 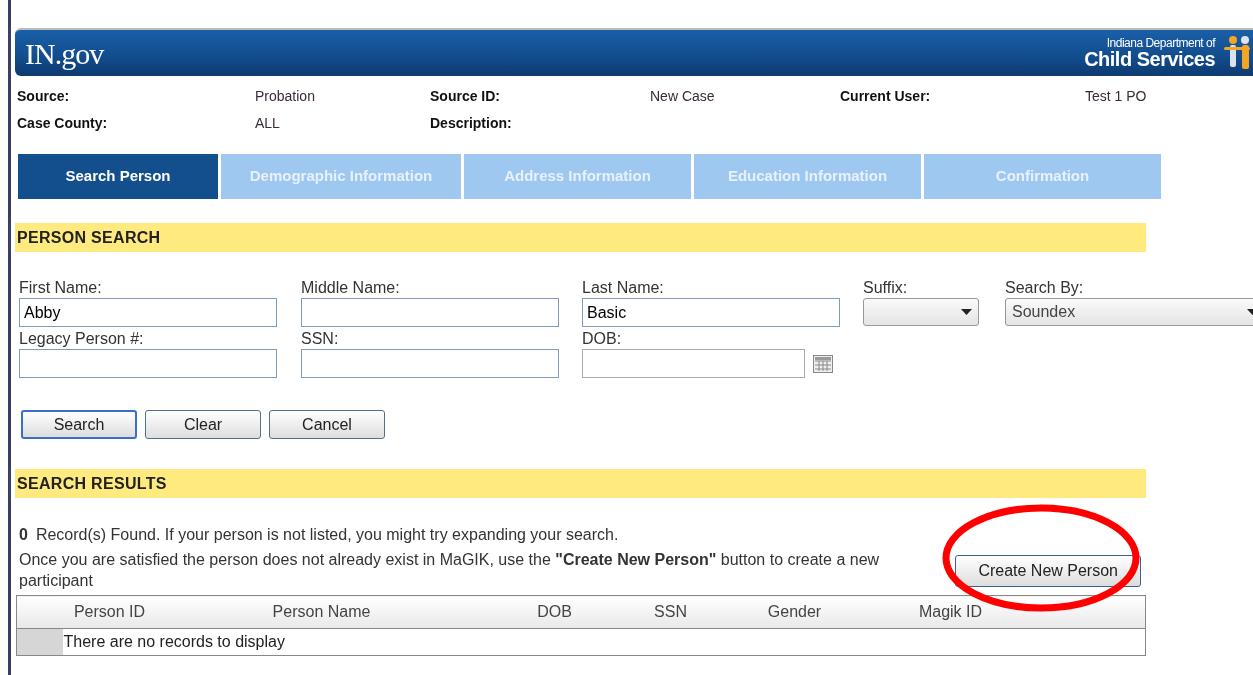 What do you see at coordinates (174, 641) in the screenshot?
I see `empty-table-message: There are no records to display` at bounding box center [174, 641].